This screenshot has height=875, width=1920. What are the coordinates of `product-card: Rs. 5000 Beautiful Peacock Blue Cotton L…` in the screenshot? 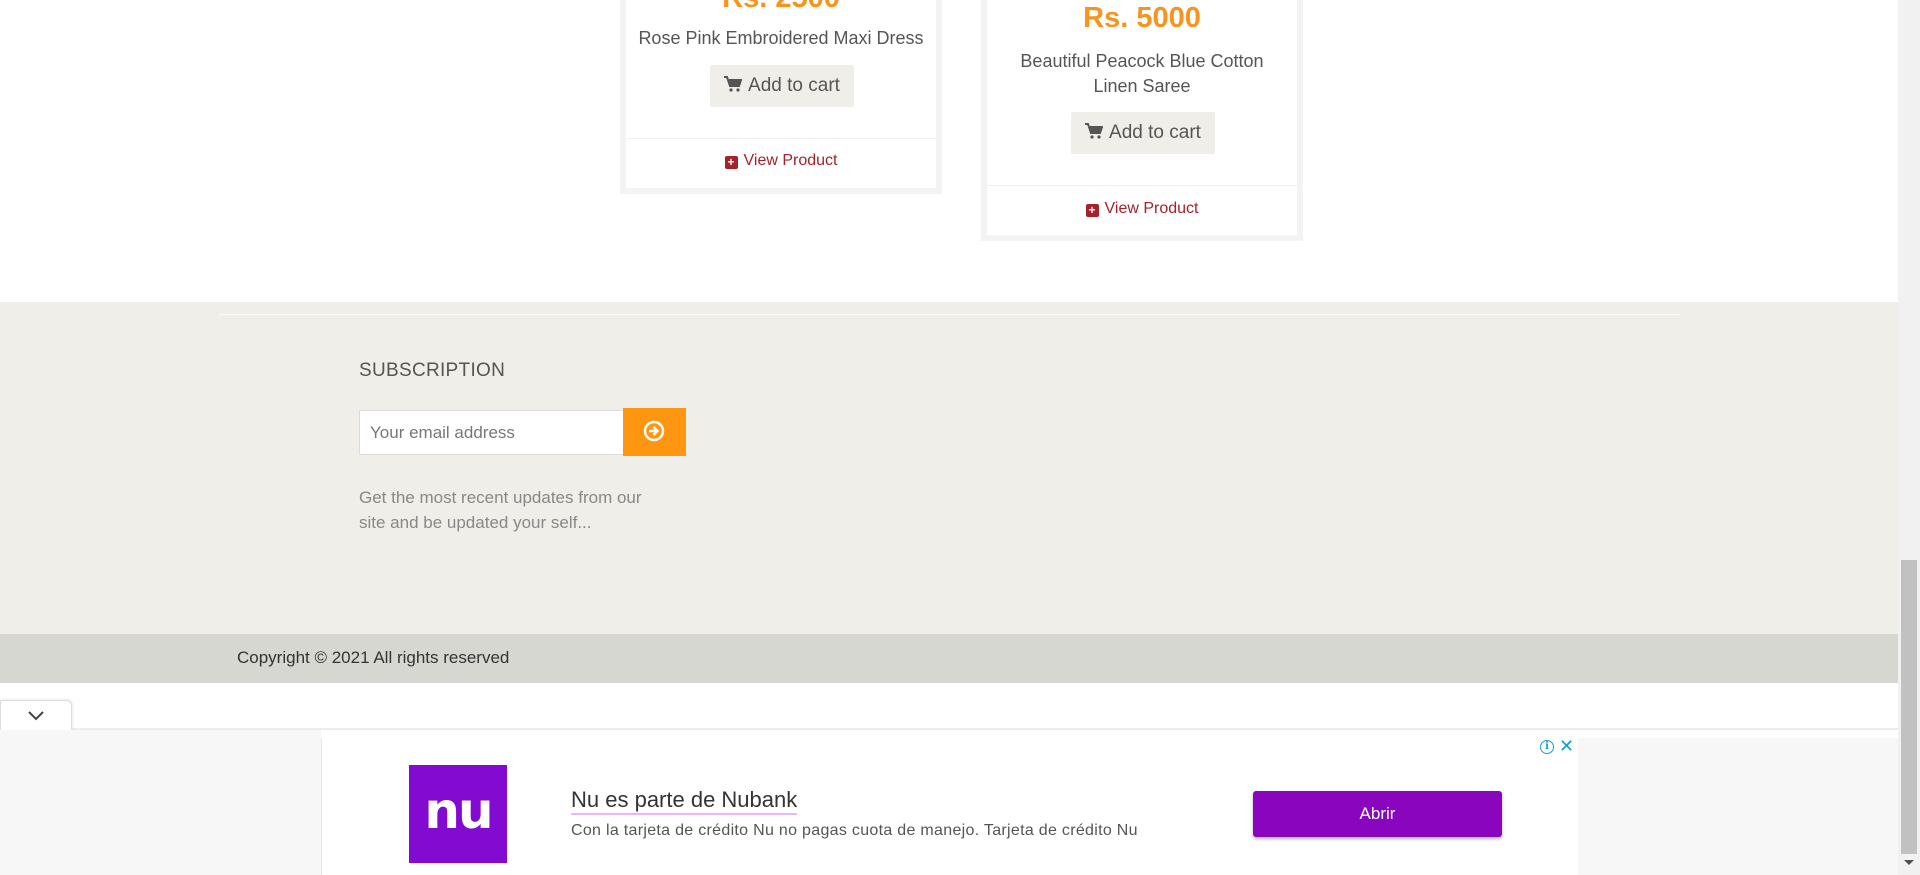 It's located at (1142, 120).